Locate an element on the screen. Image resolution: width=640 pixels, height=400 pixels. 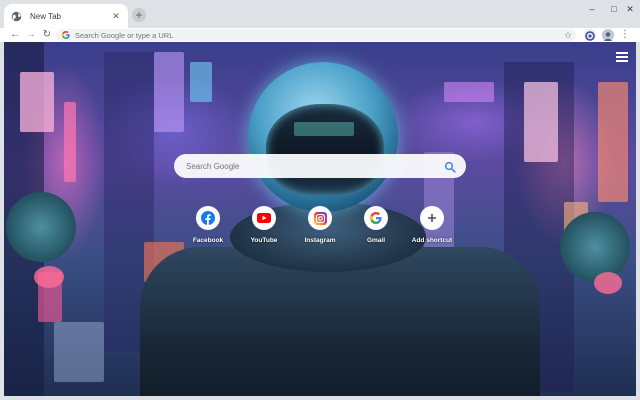
facebook-icon is located at coordinates (208, 218).